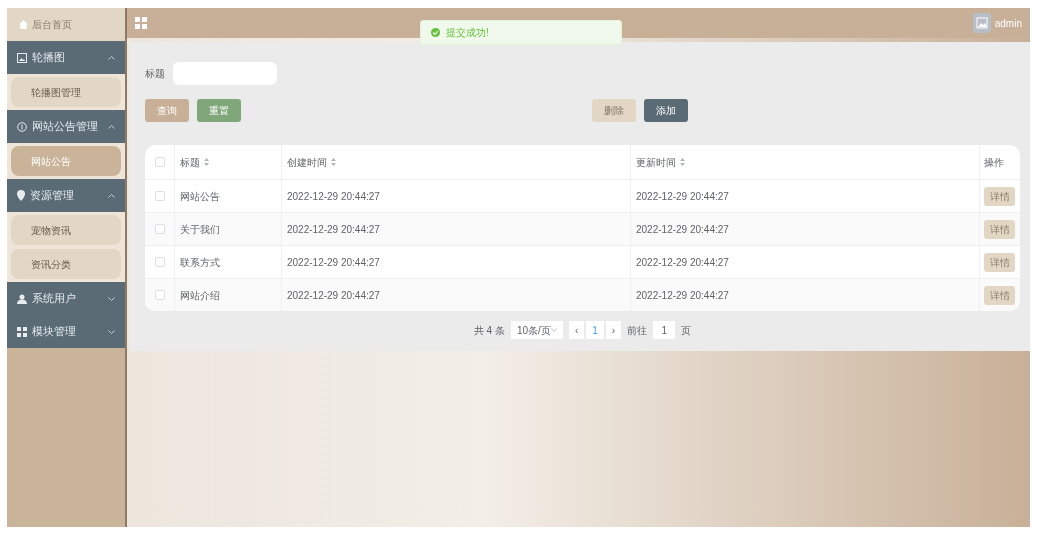  Describe the element at coordinates (637, 330) in the screenshot. I see `goto-label: 前往` at that location.